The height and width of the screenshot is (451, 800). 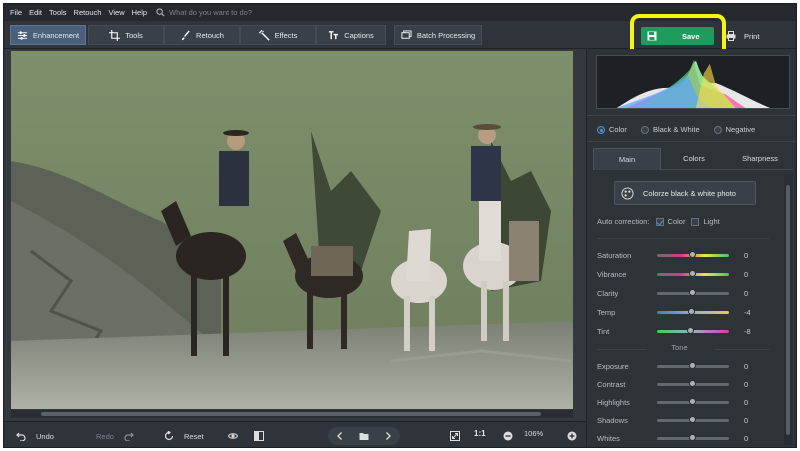 I want to click on slider-whites: Whites 0, so click(x=679, y=438).